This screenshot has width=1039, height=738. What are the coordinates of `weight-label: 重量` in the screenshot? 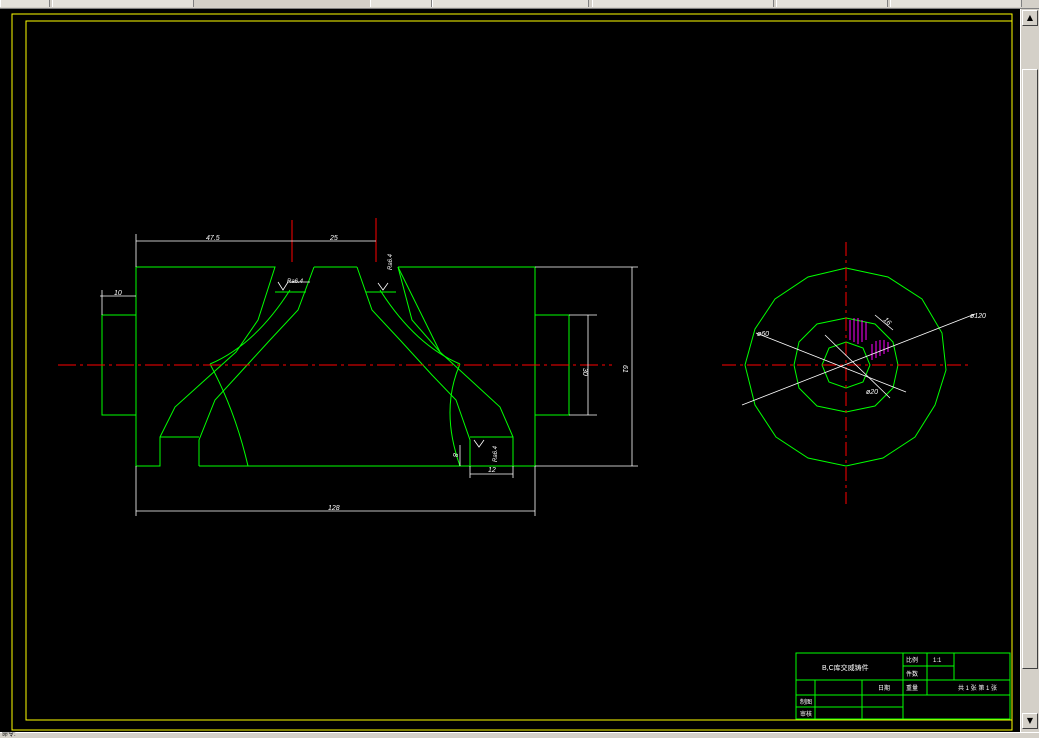 It's located at (912, 688).